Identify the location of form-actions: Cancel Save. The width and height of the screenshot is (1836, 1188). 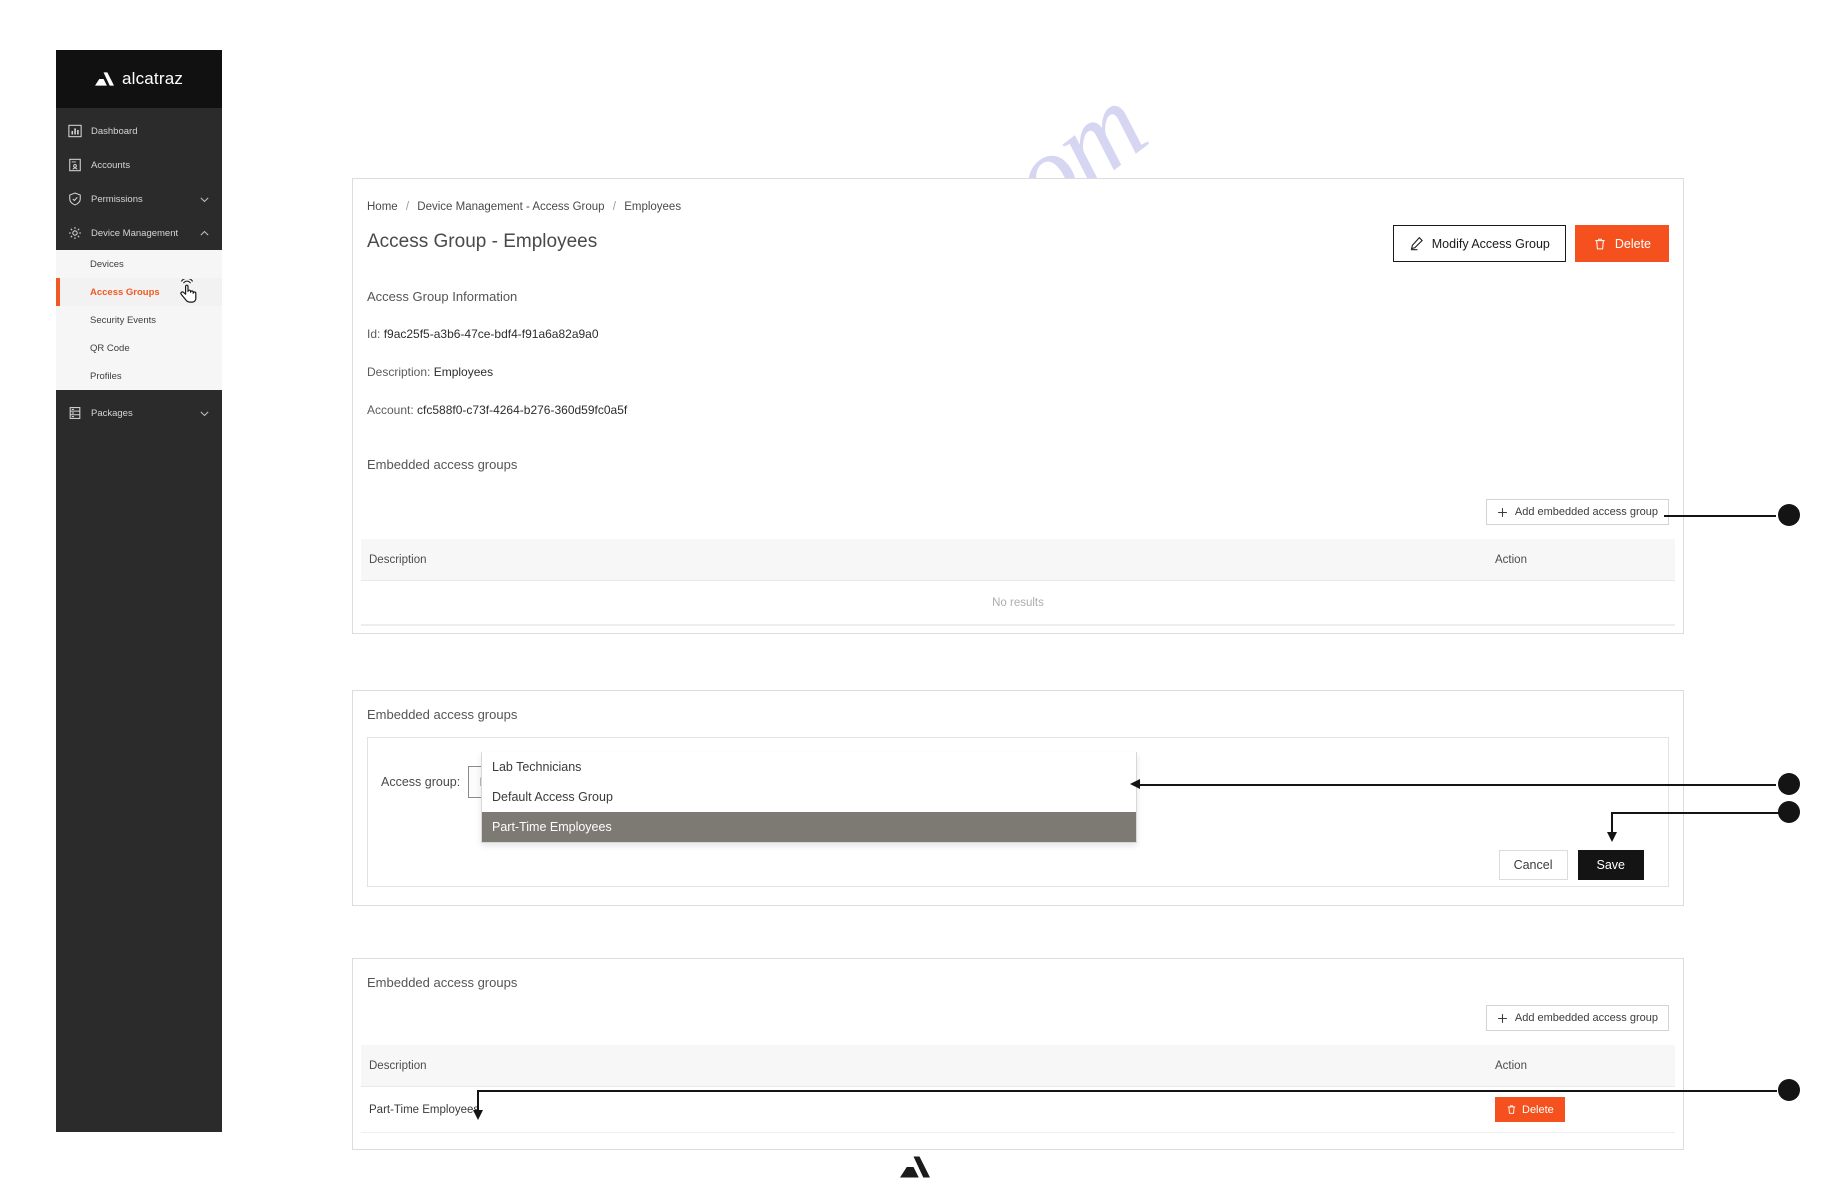
(1571, 865).